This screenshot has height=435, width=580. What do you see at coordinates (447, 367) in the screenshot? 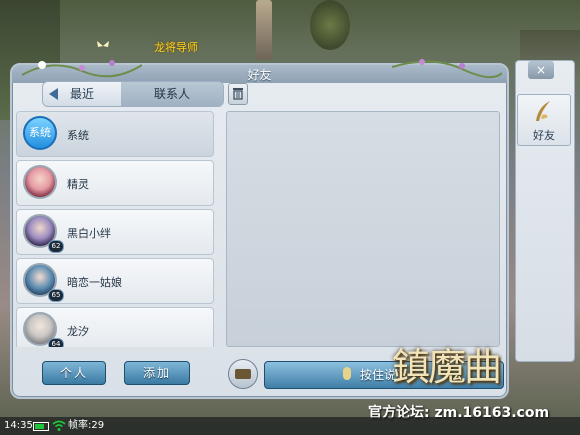
I see `game-logo: 鎮魔曲` at bounding box center [447, 367].